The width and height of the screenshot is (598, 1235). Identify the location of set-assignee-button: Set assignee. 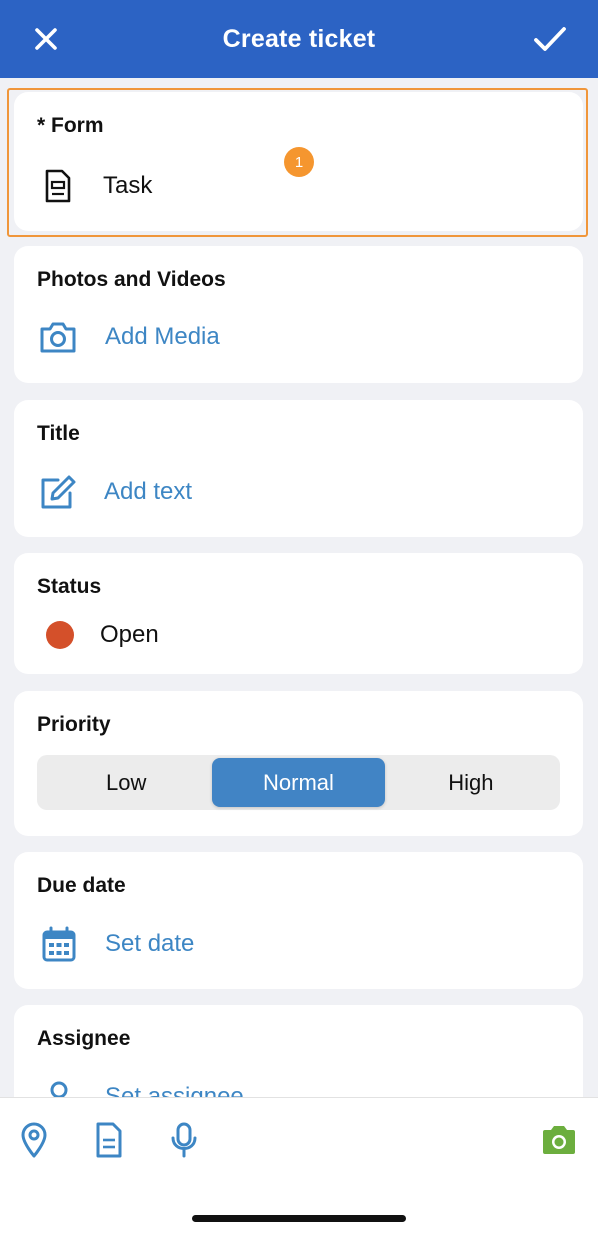
(140, 1088).